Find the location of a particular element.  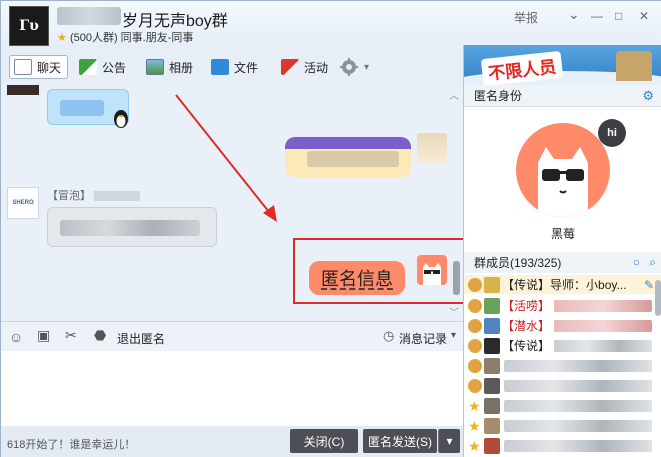

group-avatar: Γυ is located at coordinates (29, 26).